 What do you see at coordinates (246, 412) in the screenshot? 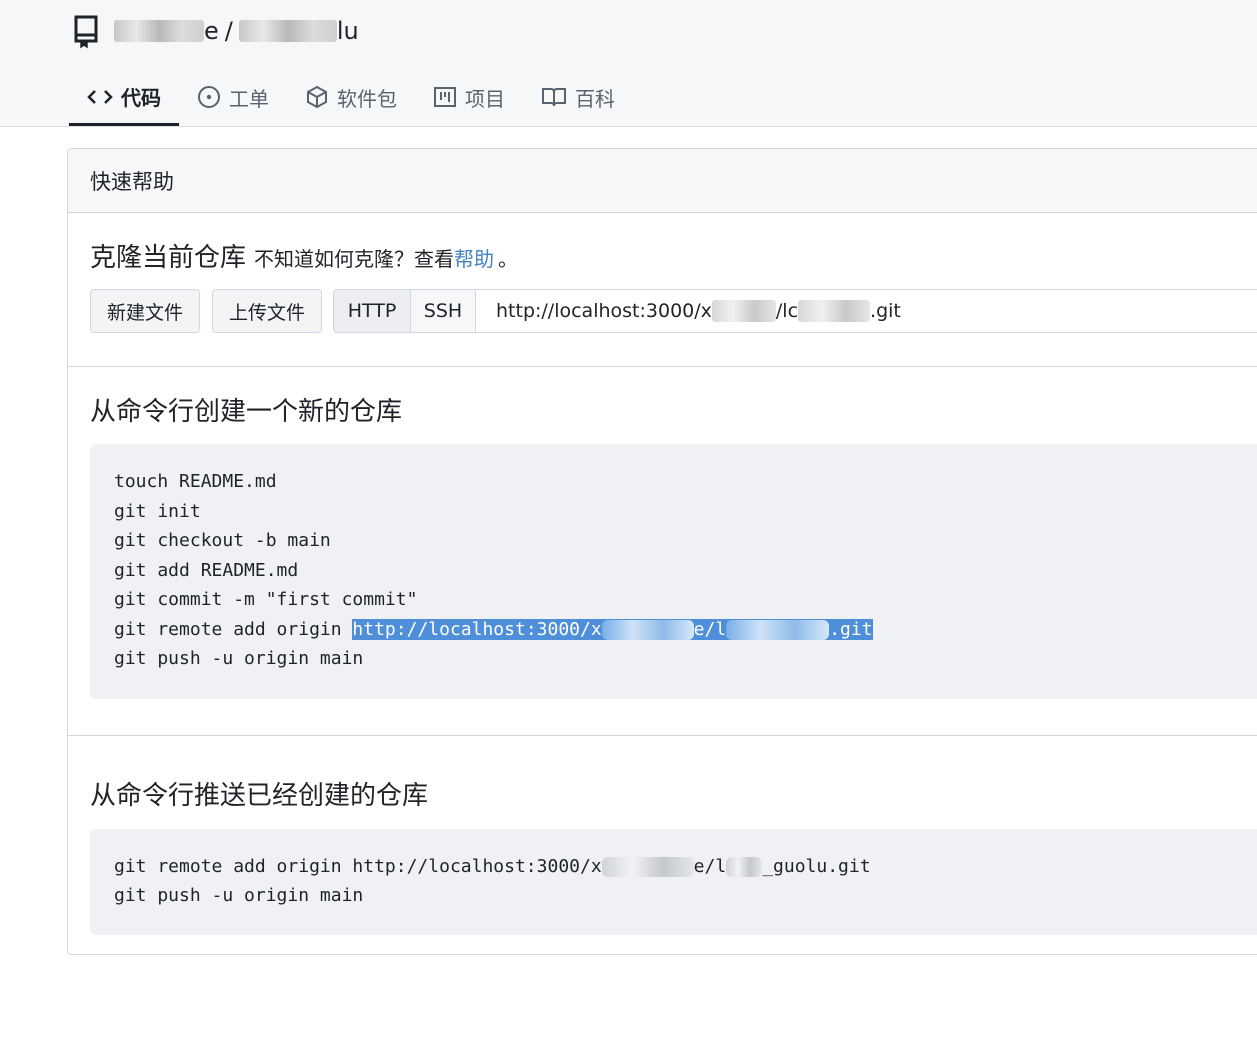
I see `new-repo-title: 从命令行创建一个新的仓库` at bounding box center [246, 412].